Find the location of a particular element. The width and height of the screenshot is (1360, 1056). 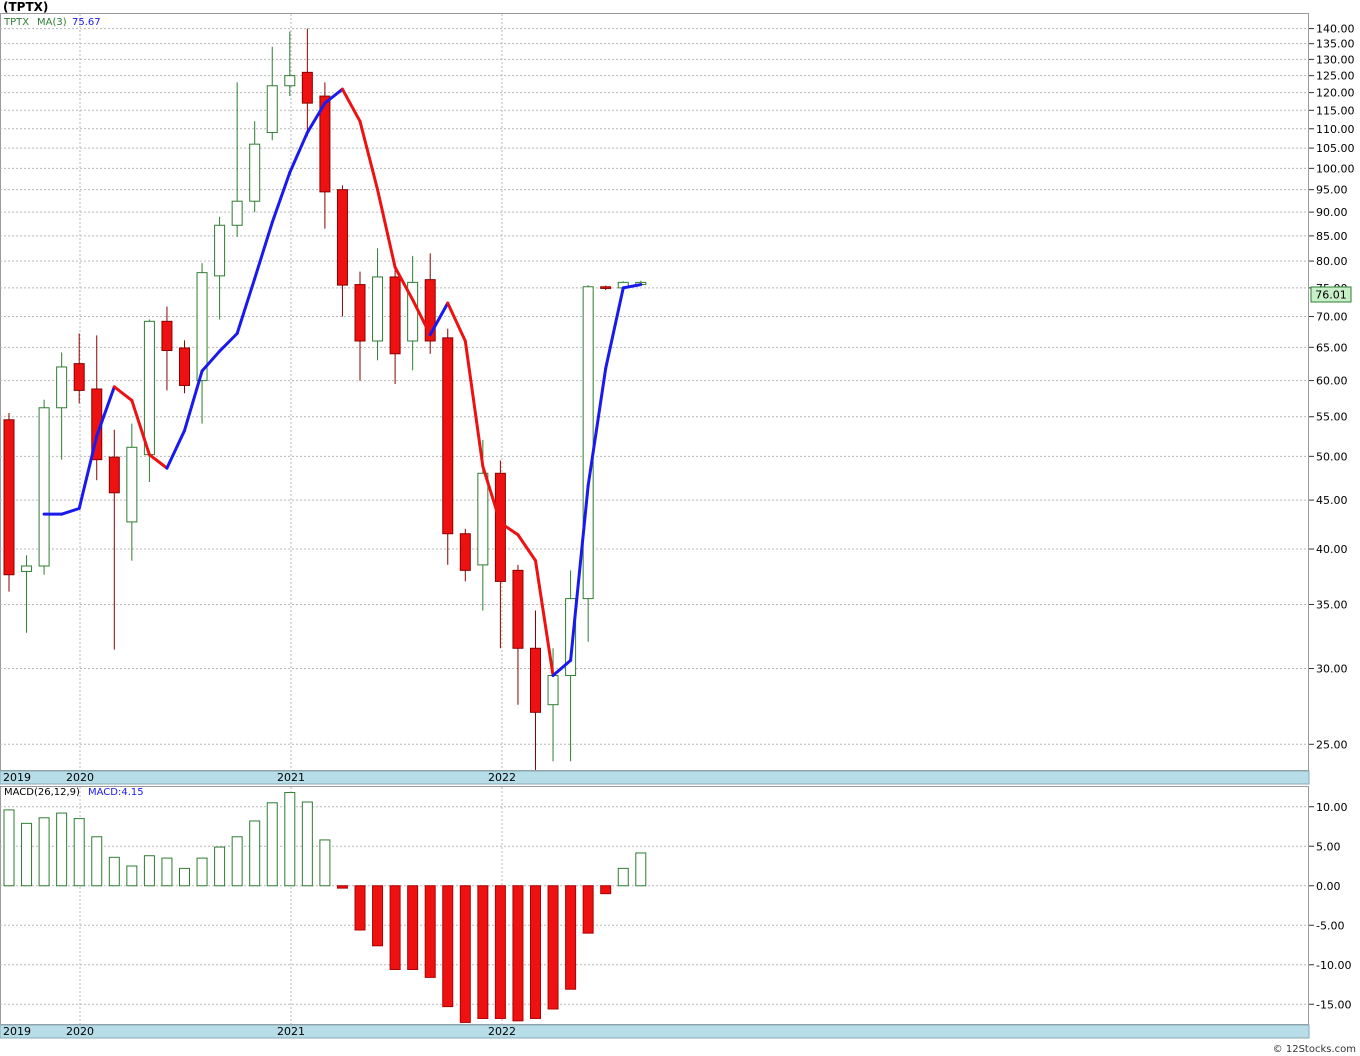

price-legend: TPTX MA(3) 75.67 is located at coordinates (52, 22).